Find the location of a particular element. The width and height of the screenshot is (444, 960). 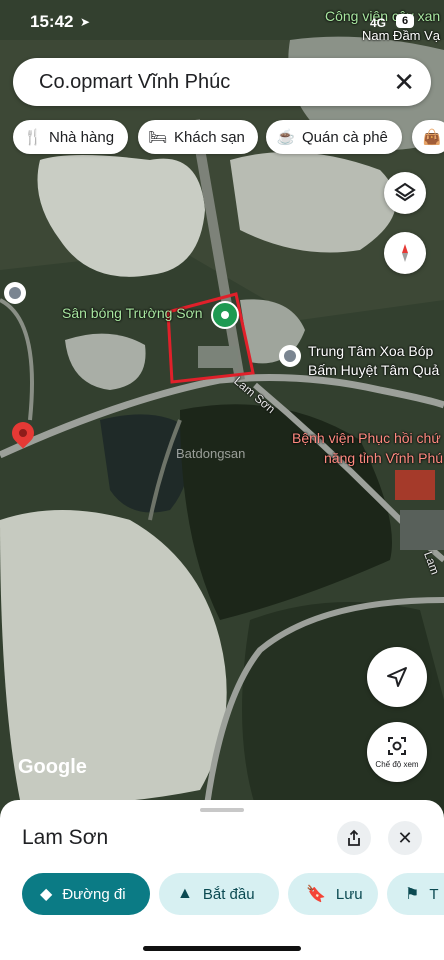

restaurant-icon: 🍴 is located at coordinates (33, 137).